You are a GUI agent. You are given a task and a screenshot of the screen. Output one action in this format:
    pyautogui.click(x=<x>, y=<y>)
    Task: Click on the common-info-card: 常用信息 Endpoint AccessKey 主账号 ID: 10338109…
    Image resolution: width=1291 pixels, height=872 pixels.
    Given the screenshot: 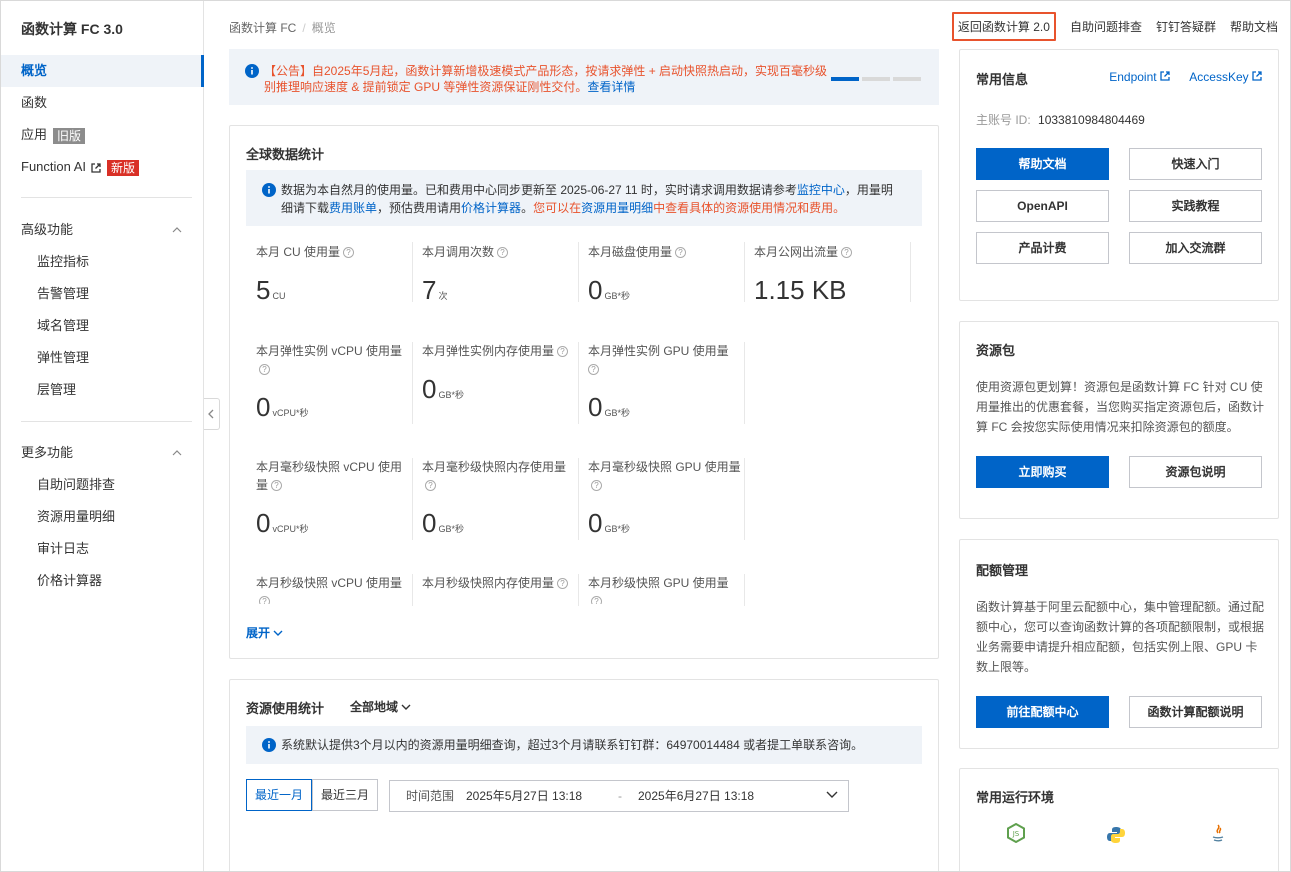 What is the action you would take?
    pyautogui.click(x=1119, y=175)
    